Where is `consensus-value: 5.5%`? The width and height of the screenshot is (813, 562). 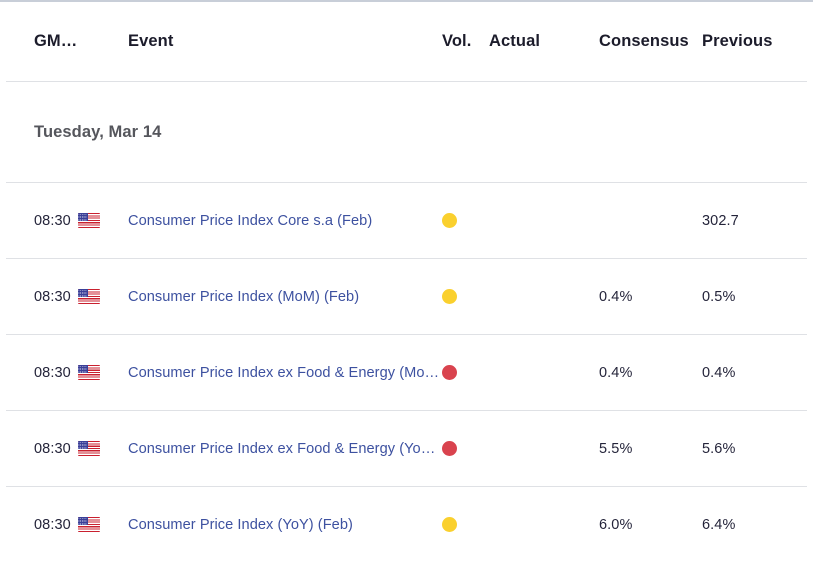
consensus-value: 5.5% is located at coordinates (616, 448).